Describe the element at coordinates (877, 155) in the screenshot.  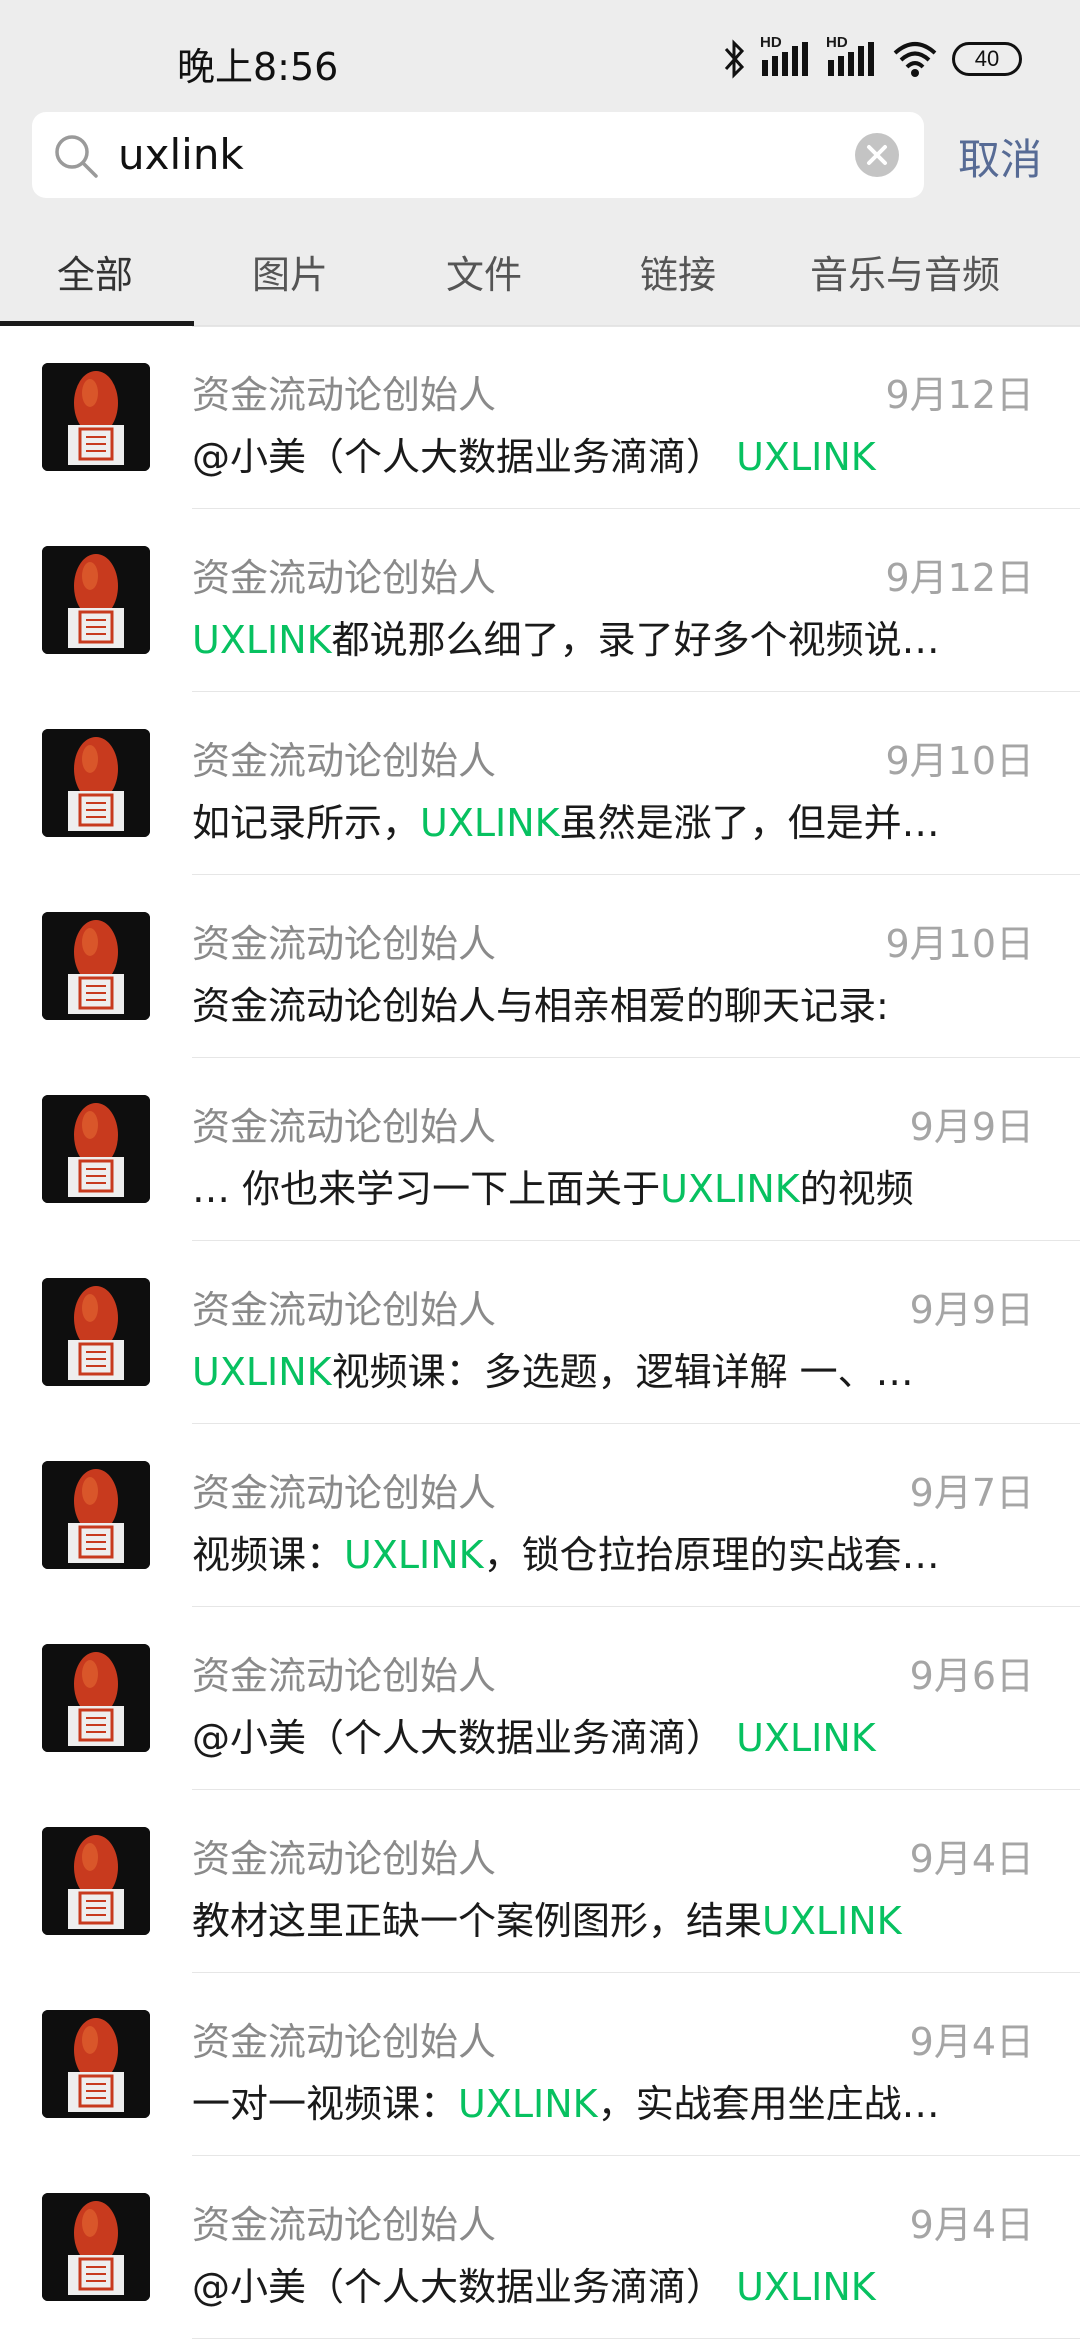
I see `clear-search-icon` at that location.